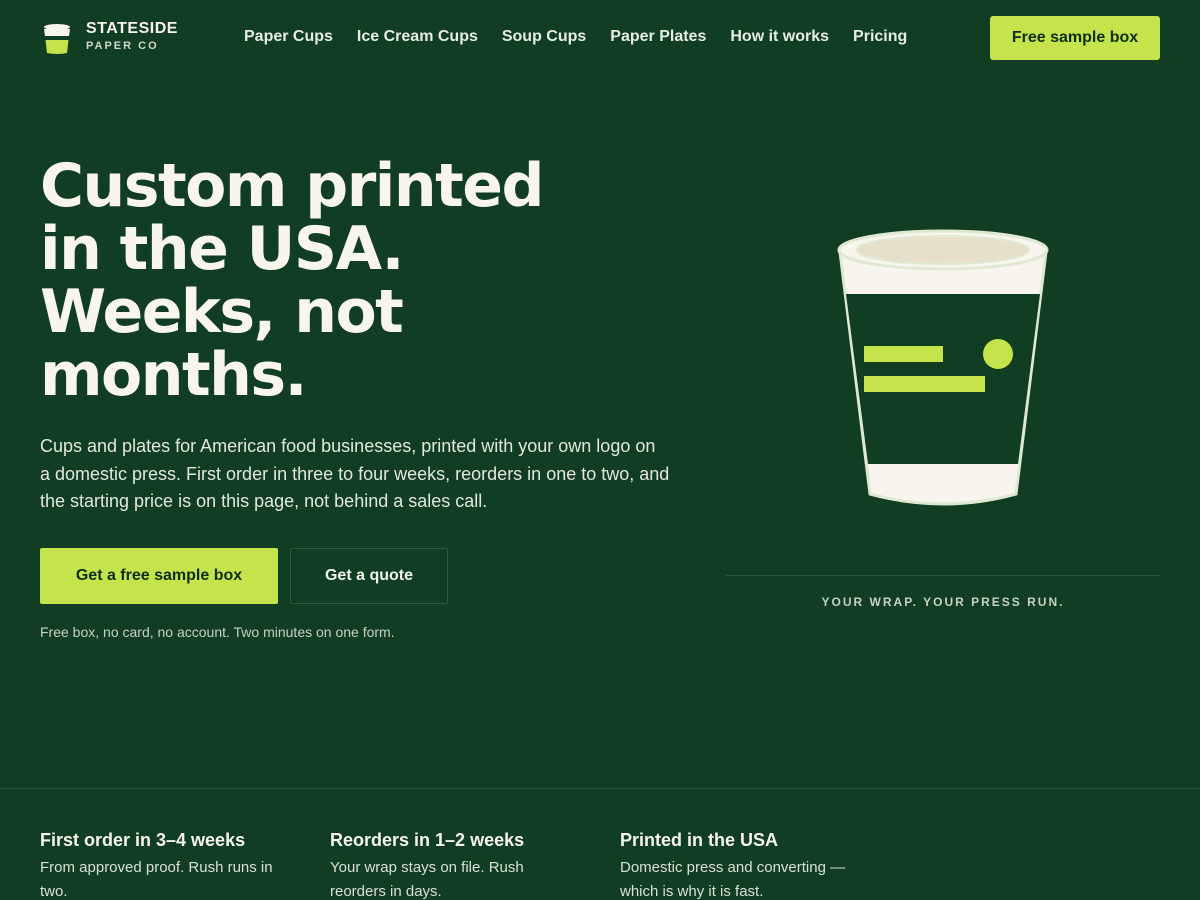 Image resolution: width=1200 pixels, height=900 pixels. I want to click on cup-illustration, so click(943, 367).